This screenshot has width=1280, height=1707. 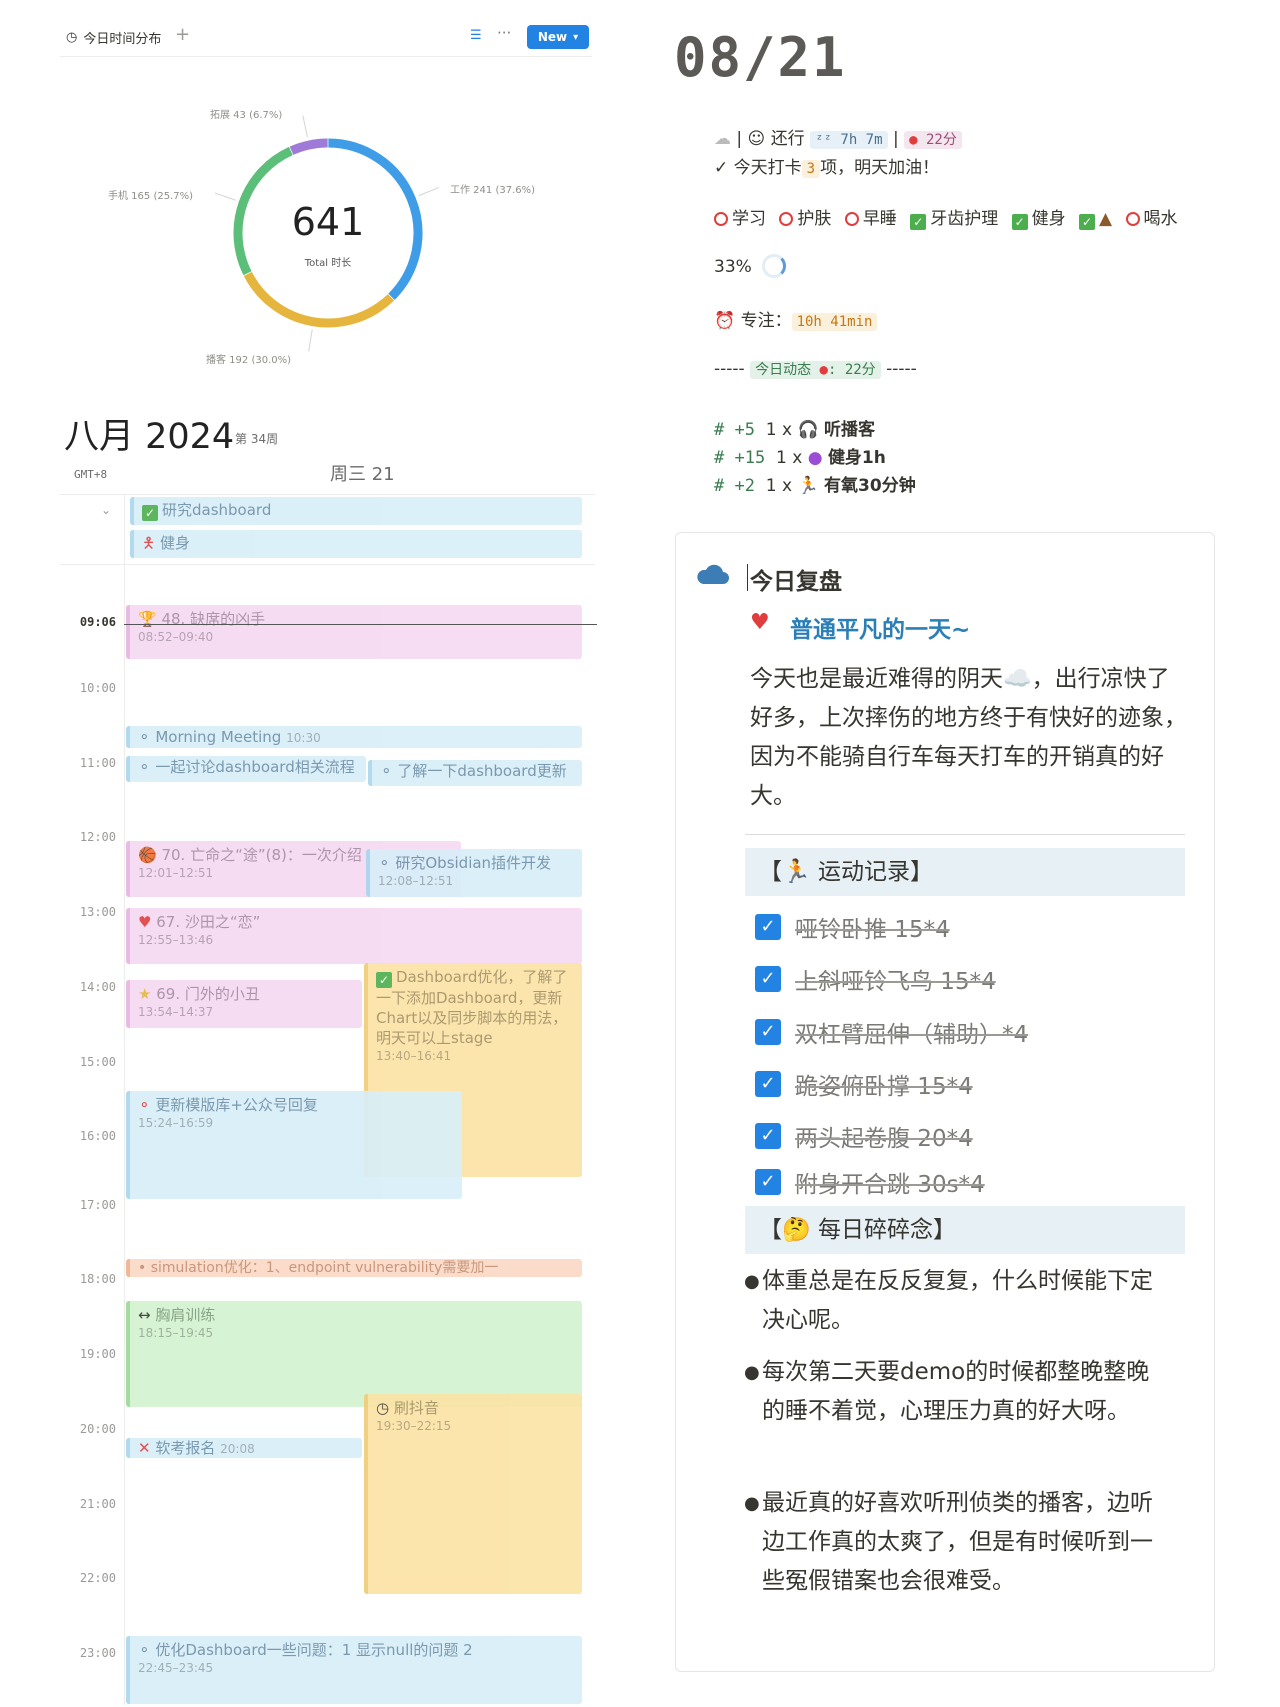 What do you see at coordinates (113, 37) in the screenshot?
I see `view-tab: ◷ 今日时间分布` at bounding box center [113, 37].